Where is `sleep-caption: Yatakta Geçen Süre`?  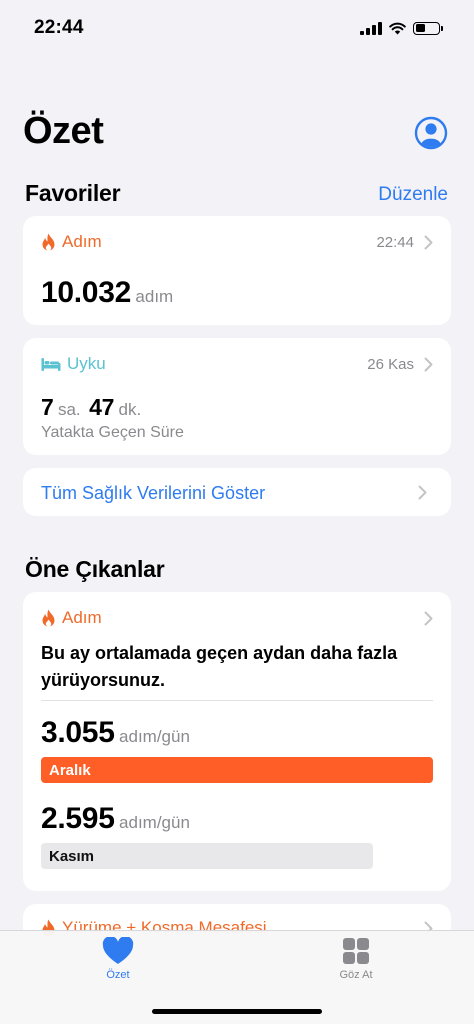
sleep-caption: Yatakta Geçen Süre is located at coordinates (112, 432).